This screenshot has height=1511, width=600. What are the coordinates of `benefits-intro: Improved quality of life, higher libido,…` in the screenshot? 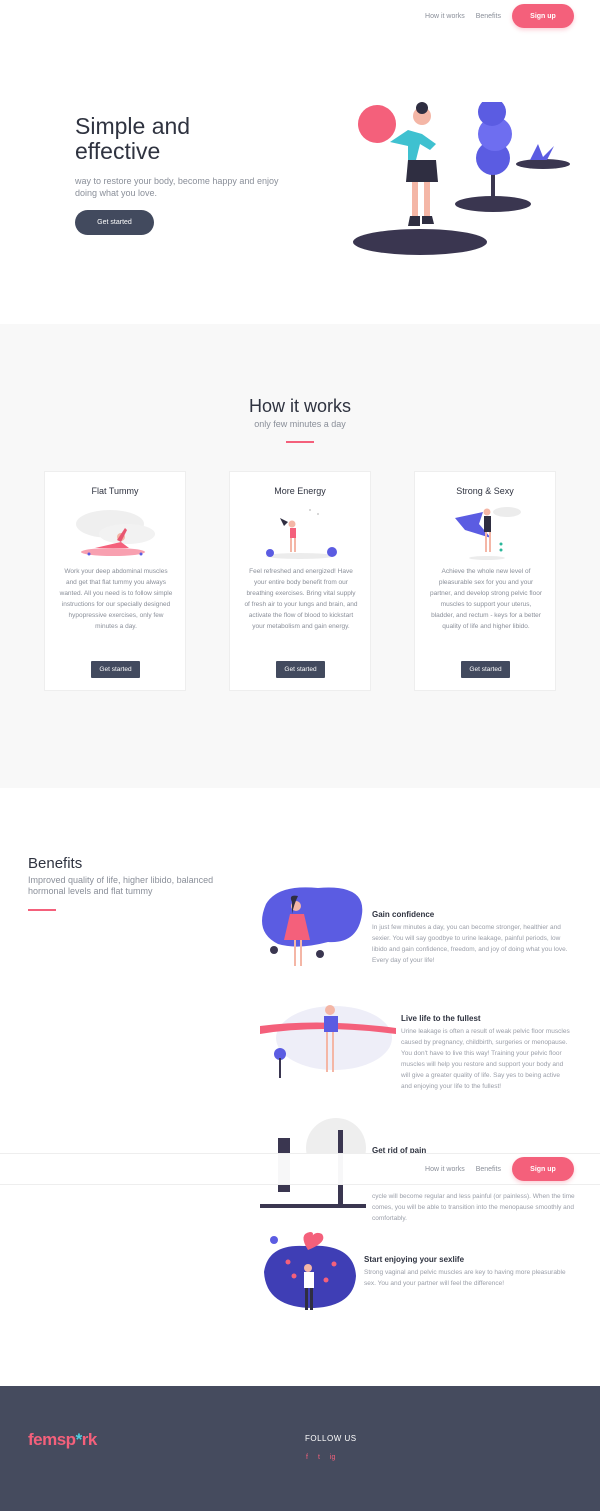 It's located at (121, 885).